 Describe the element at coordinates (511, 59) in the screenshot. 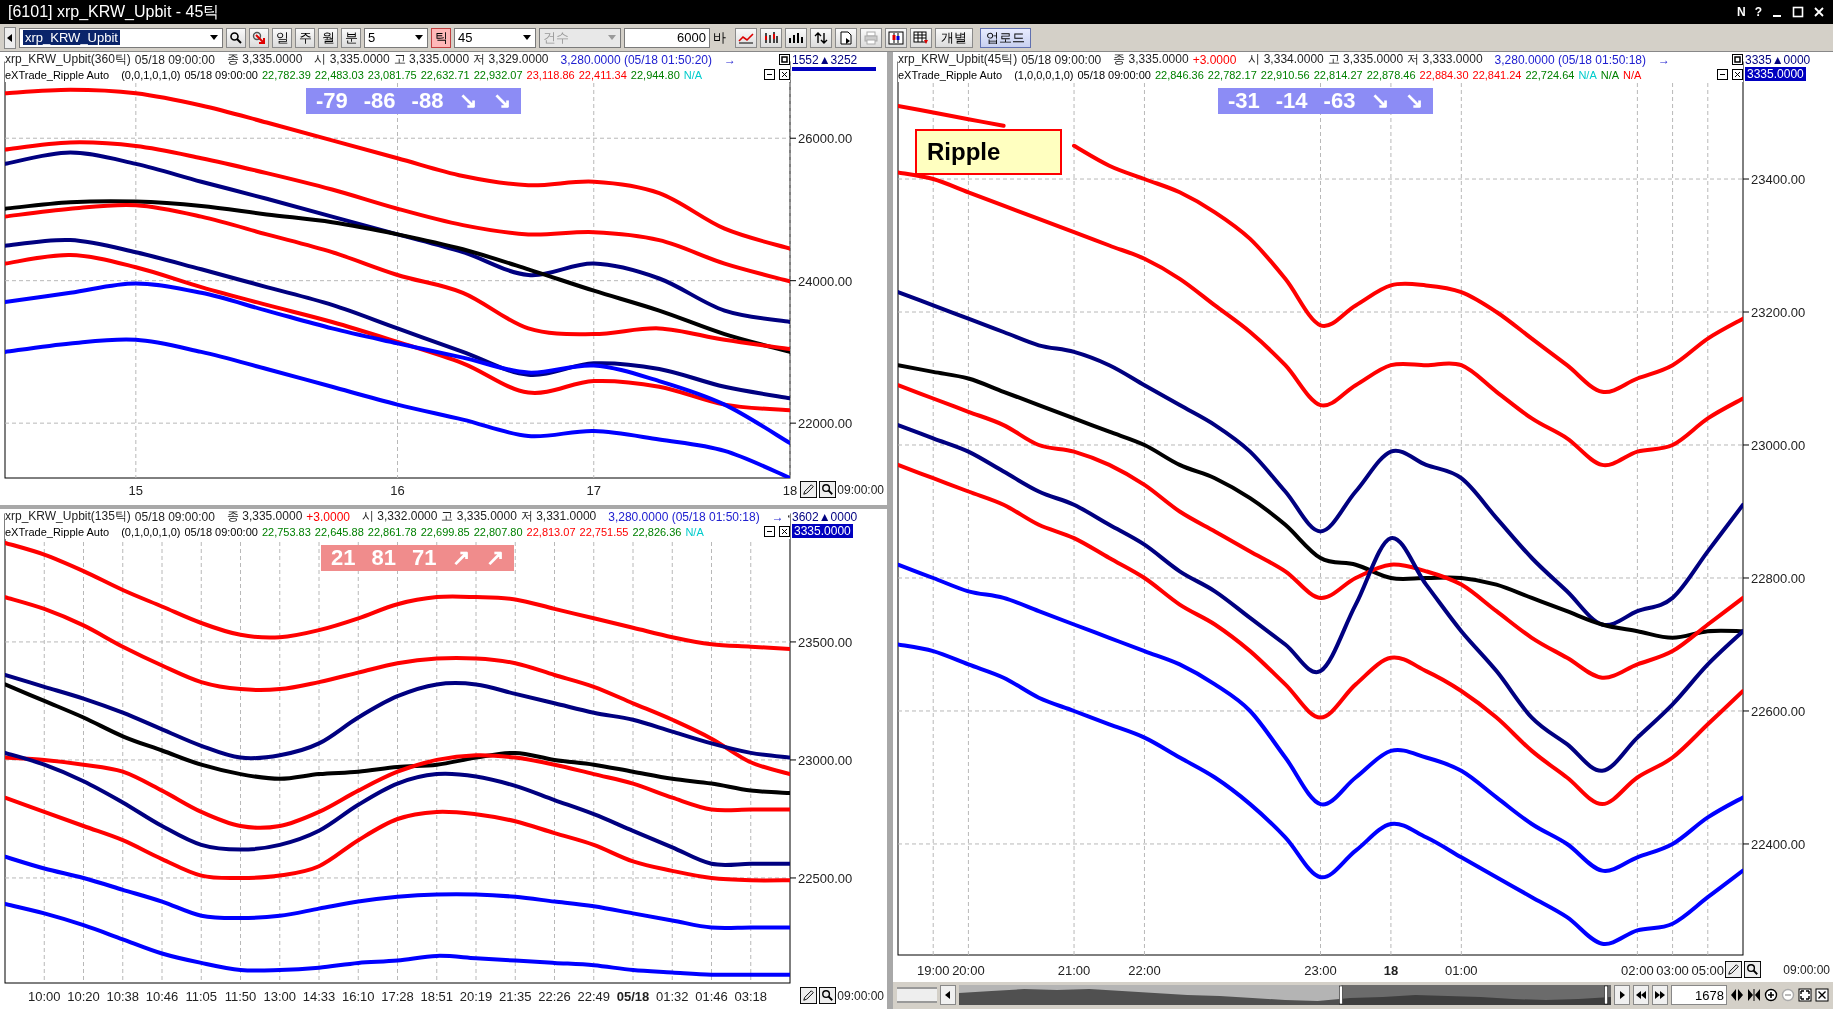

I see `ohlc-value: 저 3,329.0000` at that location.